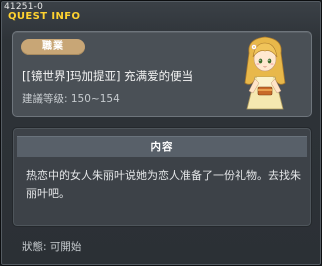  I want to click on level-requirement: 建議等级: 150~154, so click(71, 99).